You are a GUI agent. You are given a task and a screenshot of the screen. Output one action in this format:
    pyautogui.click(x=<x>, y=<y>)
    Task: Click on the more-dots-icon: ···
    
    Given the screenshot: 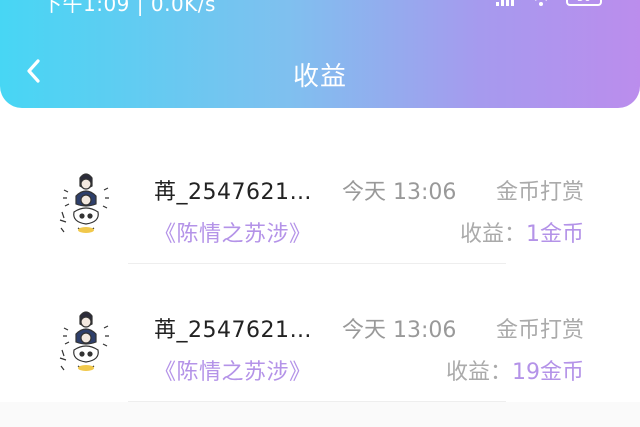 What is the action you would take?
    pyautogui.click(x=245, y=4)
    